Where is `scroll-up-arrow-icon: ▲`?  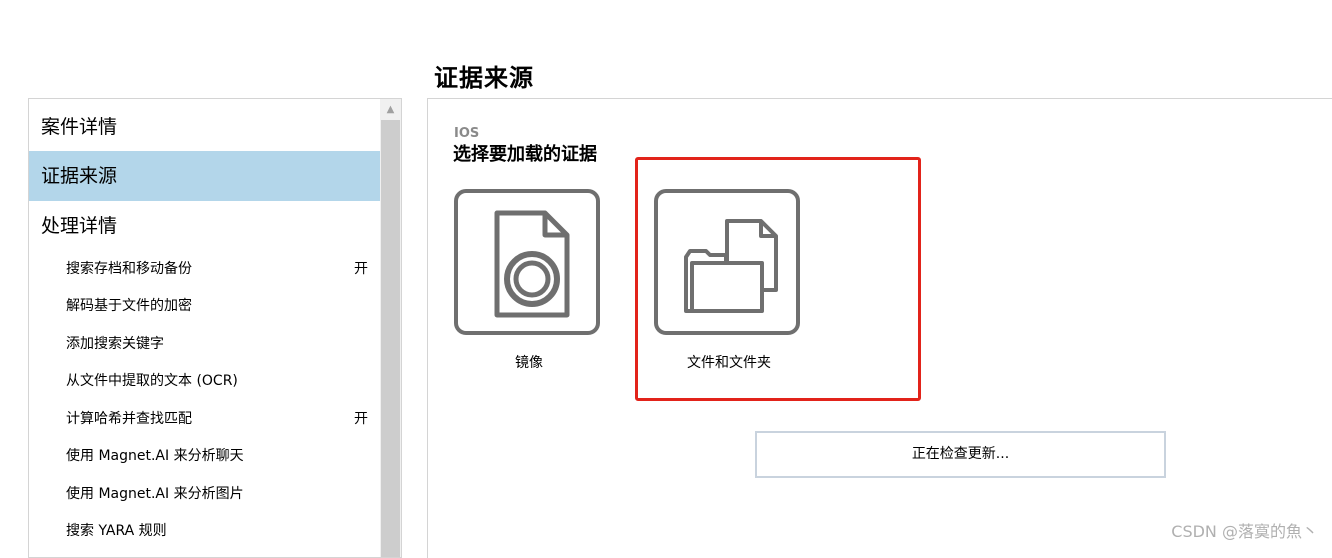
scroll-up-arrow-icon: ▲ is located at coordinates (390, 109).